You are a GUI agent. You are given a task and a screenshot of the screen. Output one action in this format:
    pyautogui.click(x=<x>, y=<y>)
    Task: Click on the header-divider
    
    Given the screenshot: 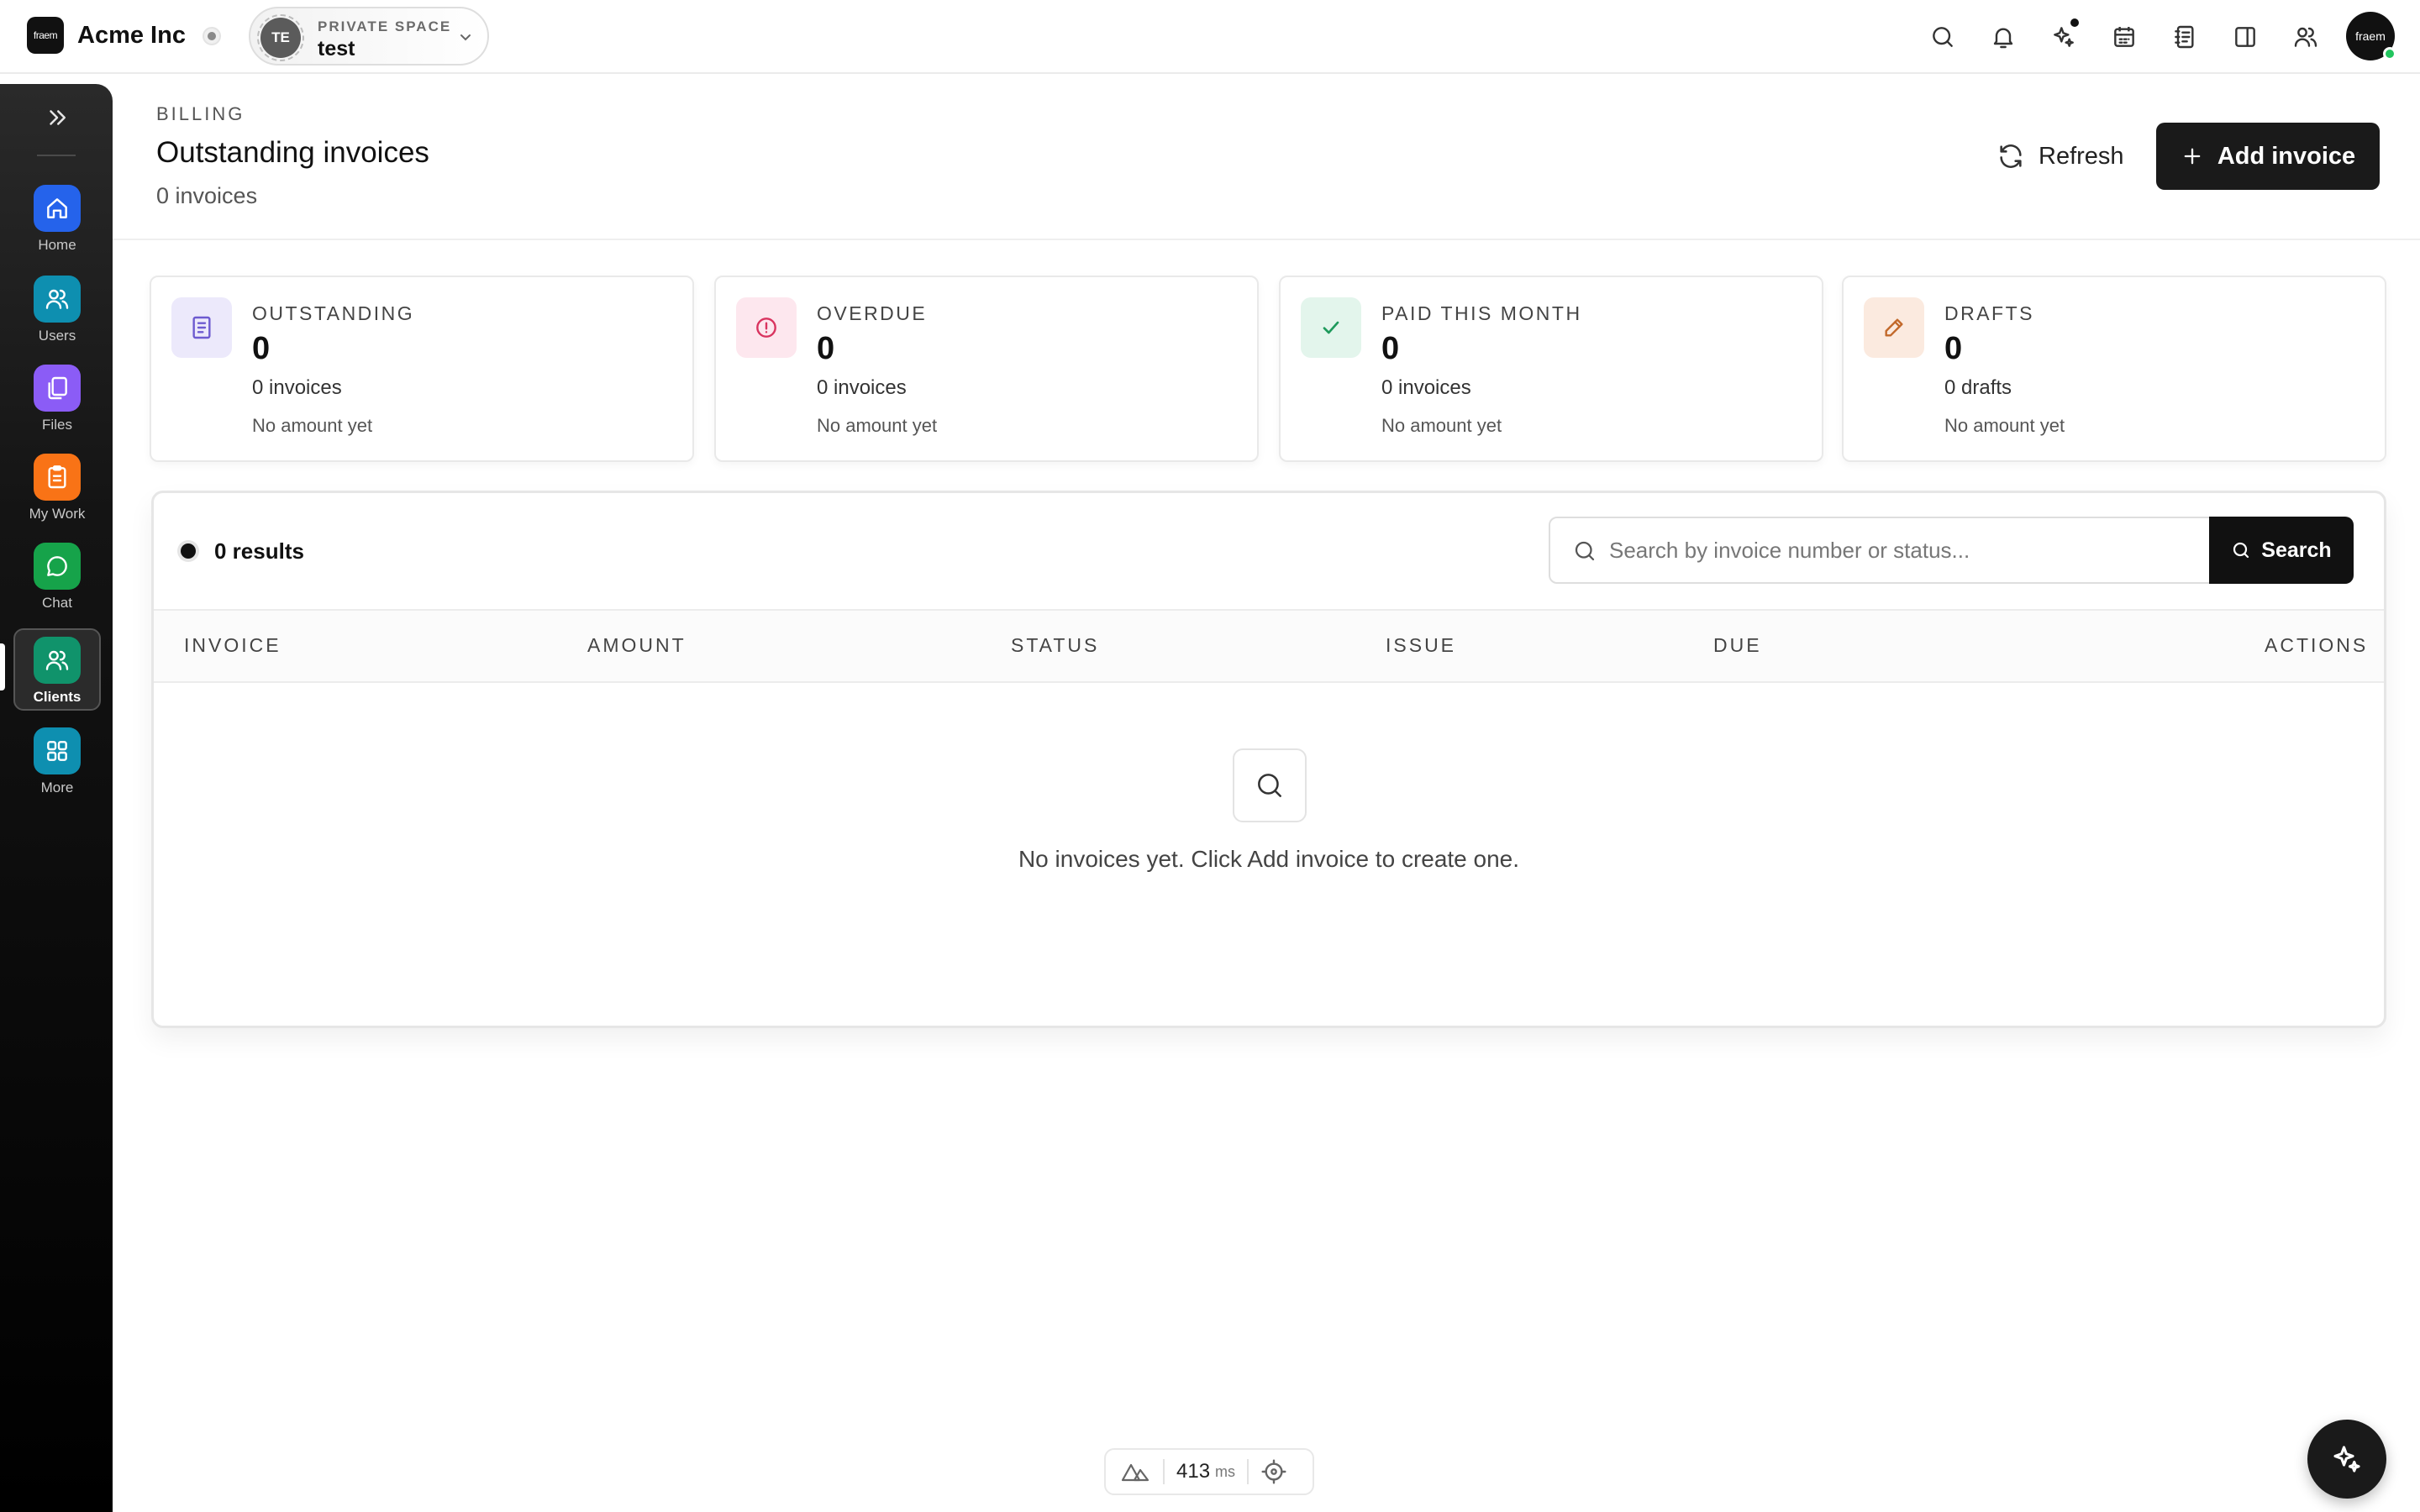 What is the action you would take?
    pyautogui.click(x=1266, y=239)
    